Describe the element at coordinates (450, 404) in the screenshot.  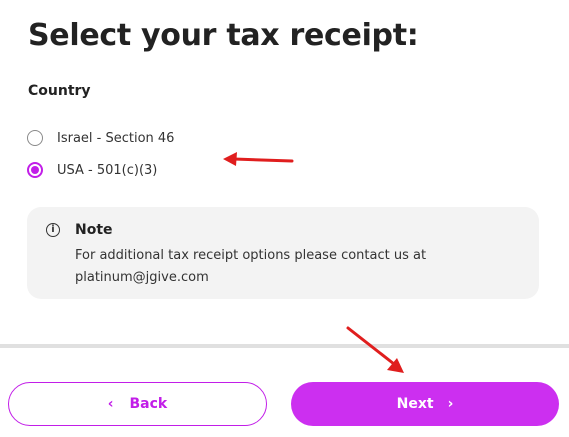
I see `chevron-right-icon: ›` at that location.